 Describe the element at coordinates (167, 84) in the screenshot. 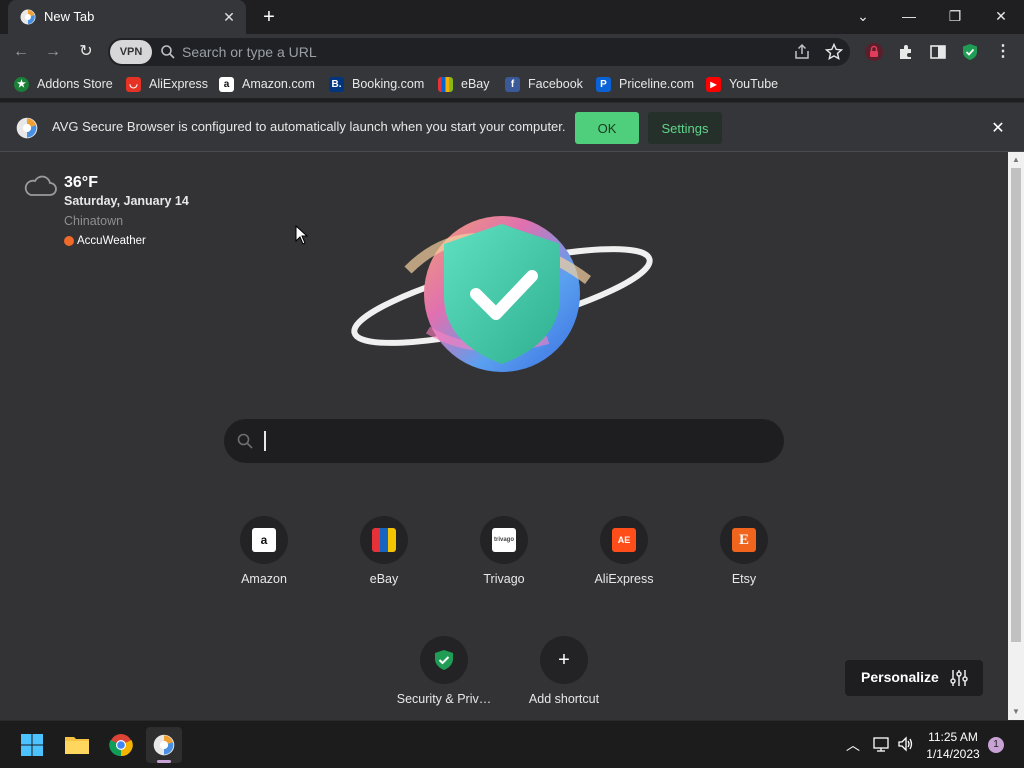

I see `bookmark-aliexpress: ◡ AliExpress` at that location.